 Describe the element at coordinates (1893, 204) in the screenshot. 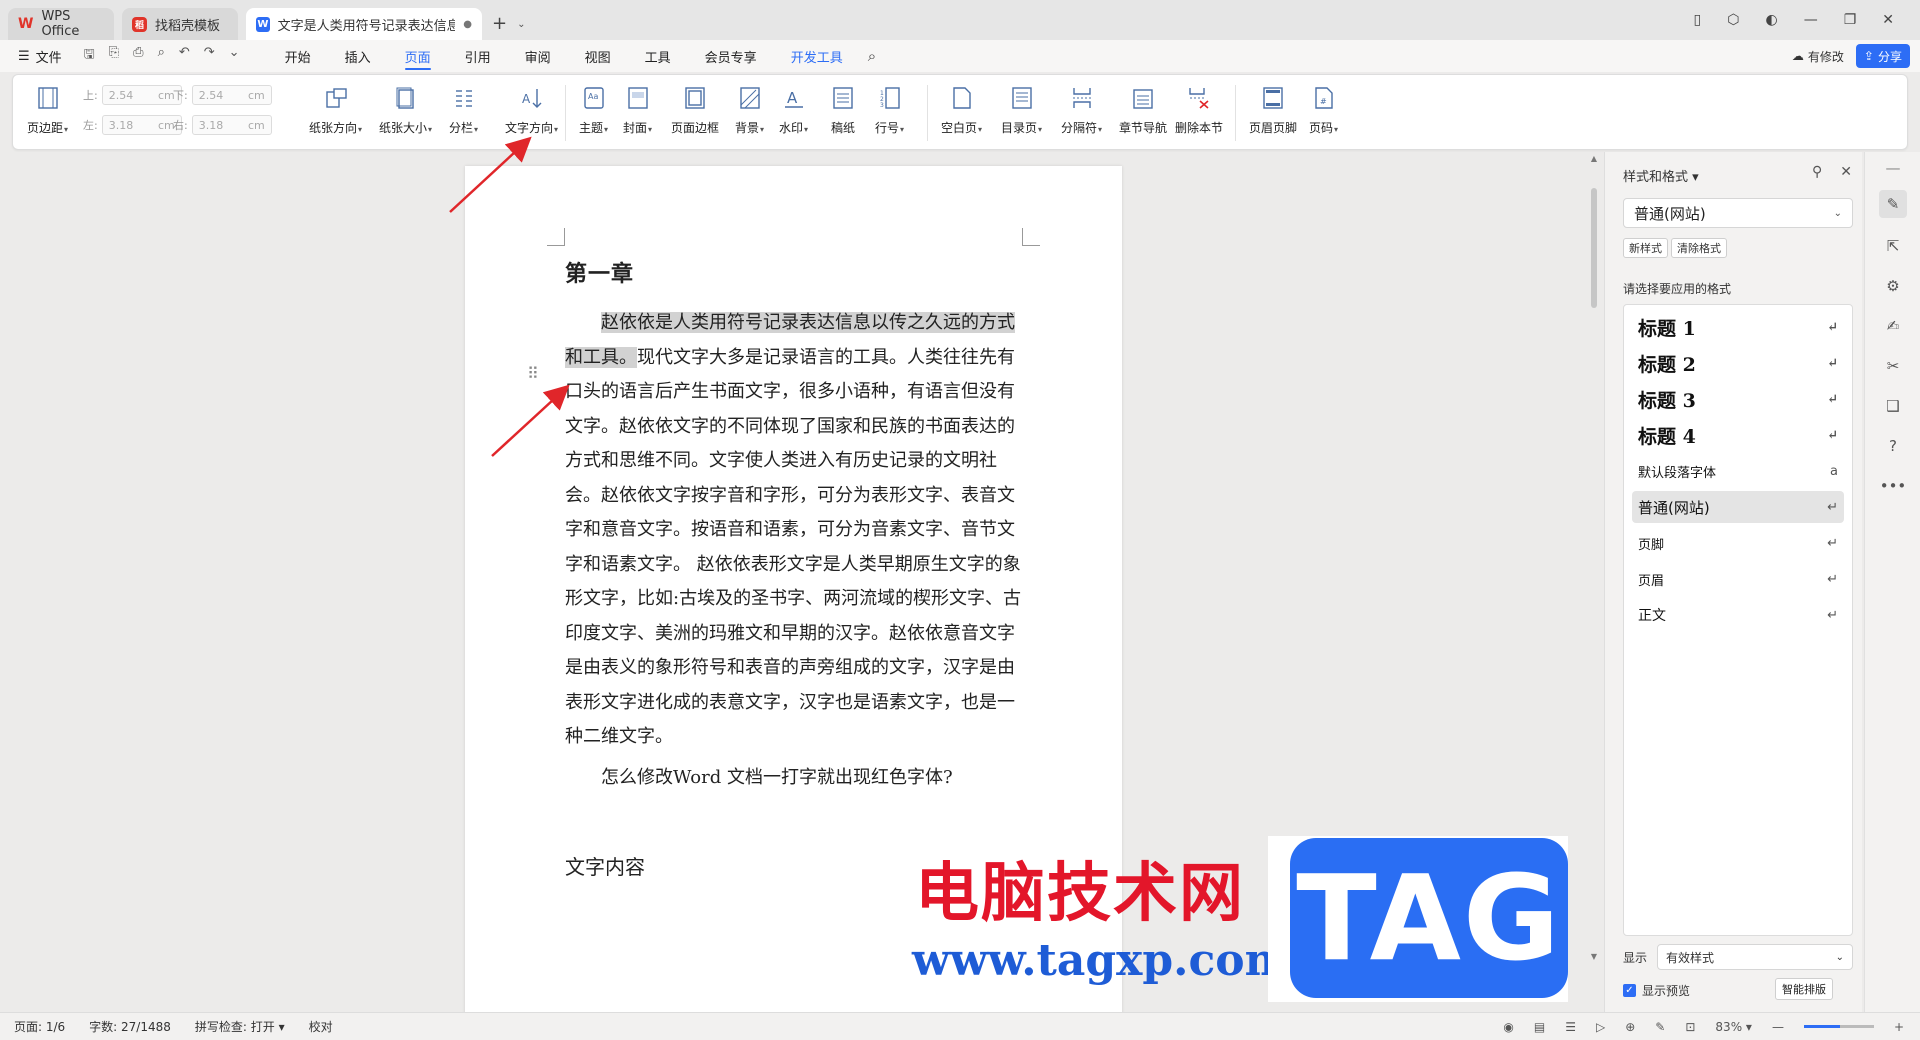

I see `styles-pen-icon: ✎` at that location.